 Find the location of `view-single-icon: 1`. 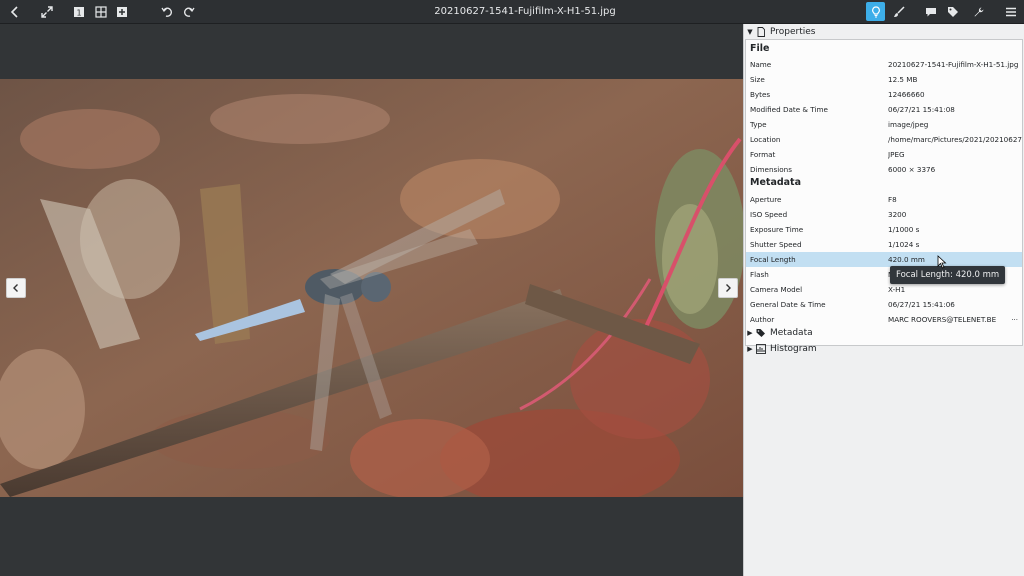

view-single-icon: 1 is located at coordinates (78, 11).